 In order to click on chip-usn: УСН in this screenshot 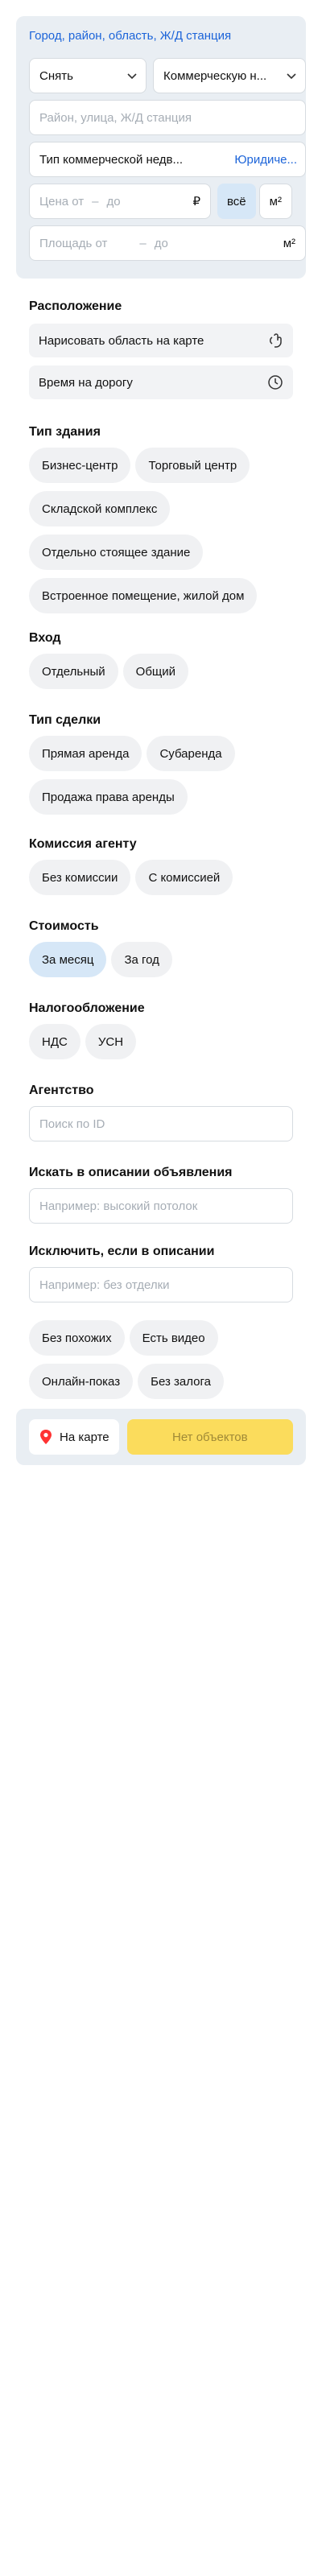, I will do `click(111, 1041)`.